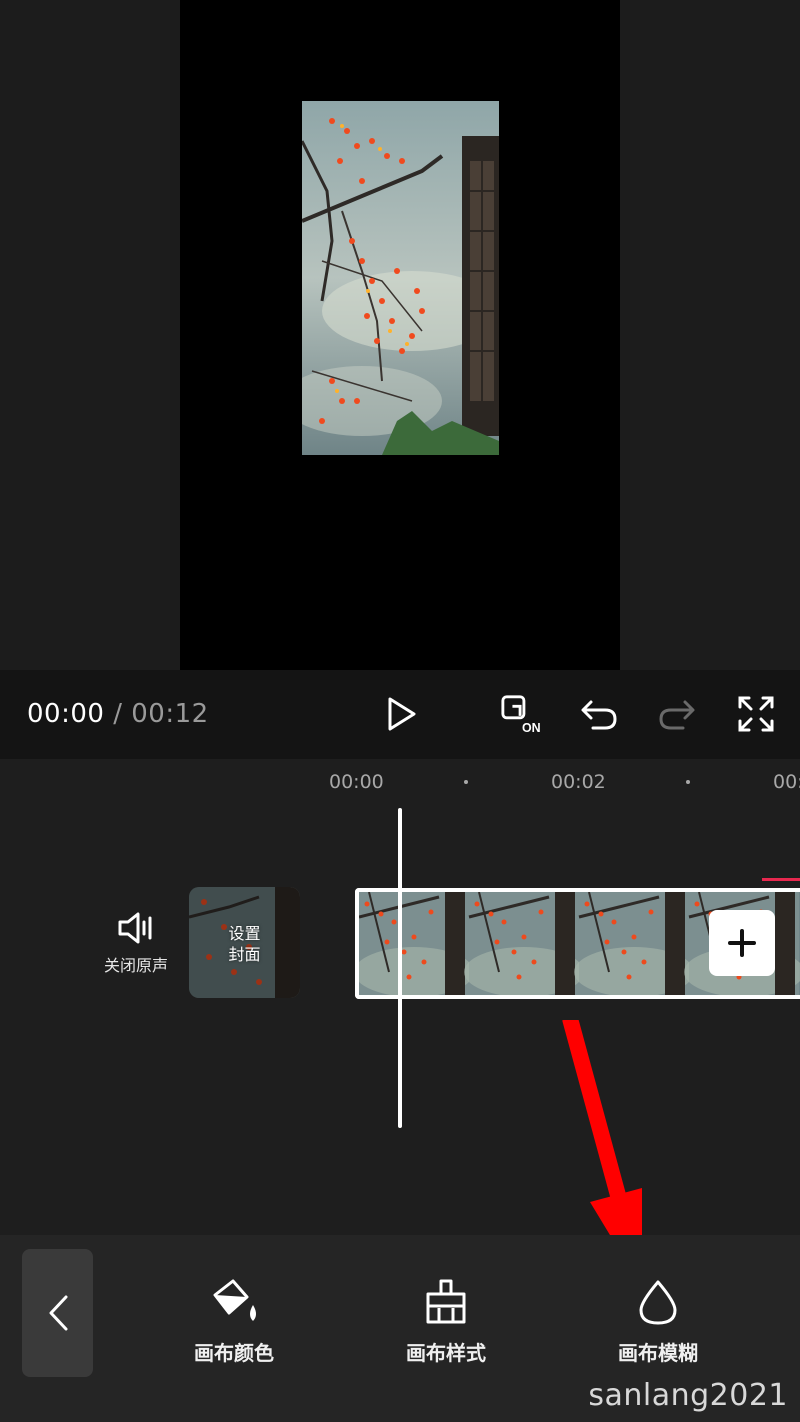 This screenshot has width=800, height=1422. I want to click on ruler-label-0: 00:00, so click(356, 782).